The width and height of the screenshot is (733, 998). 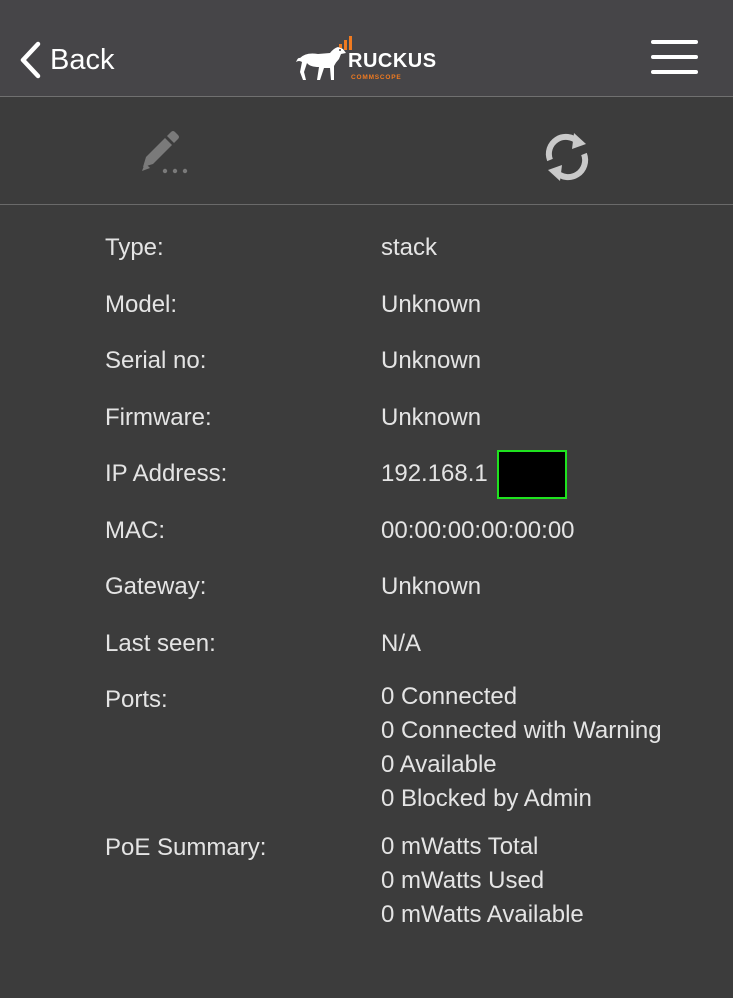 I want to click on back-button: Back, so click(x=66, y=60).